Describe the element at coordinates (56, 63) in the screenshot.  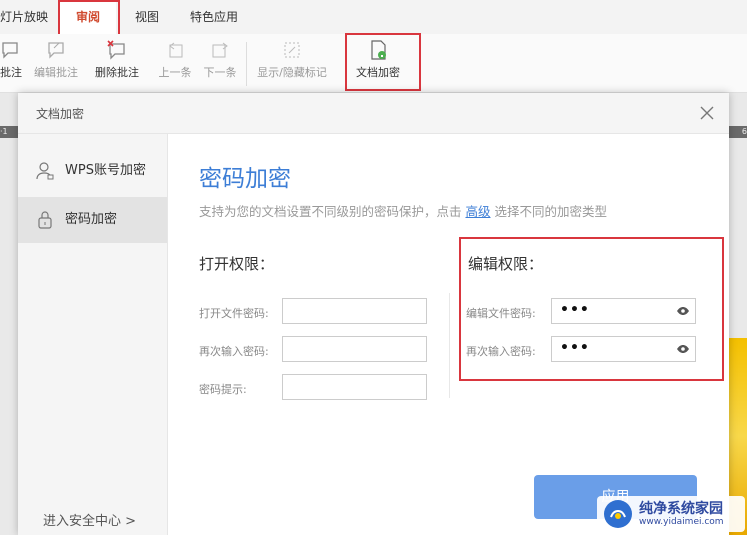
I see `edit-comment-button: 编辑批注` at that location.